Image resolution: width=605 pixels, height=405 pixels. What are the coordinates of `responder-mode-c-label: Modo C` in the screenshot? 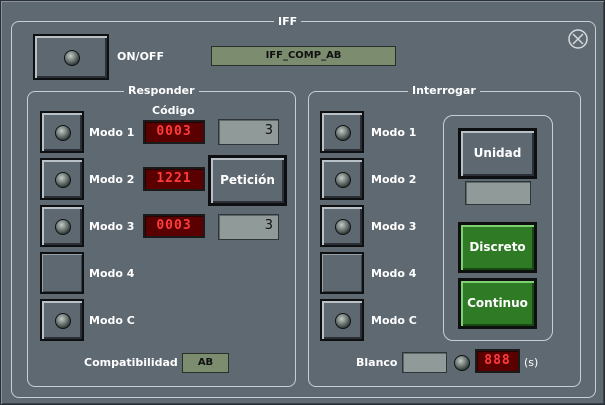 It's located at (112, 320).